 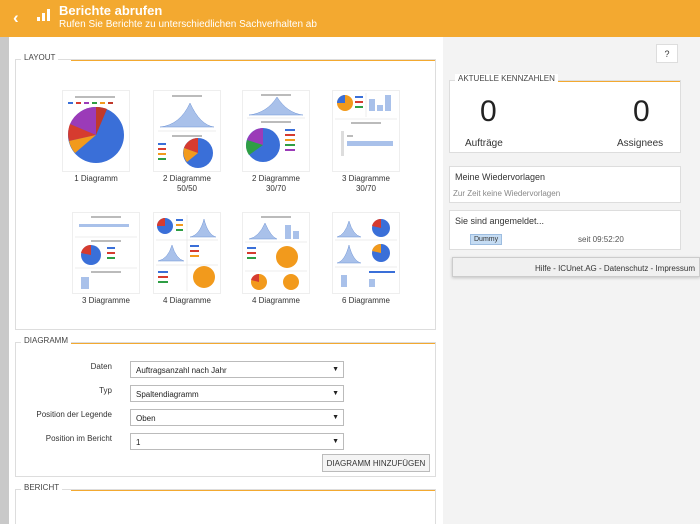 I want to click on data-field-label: Daten, so click(x=101, y=366).